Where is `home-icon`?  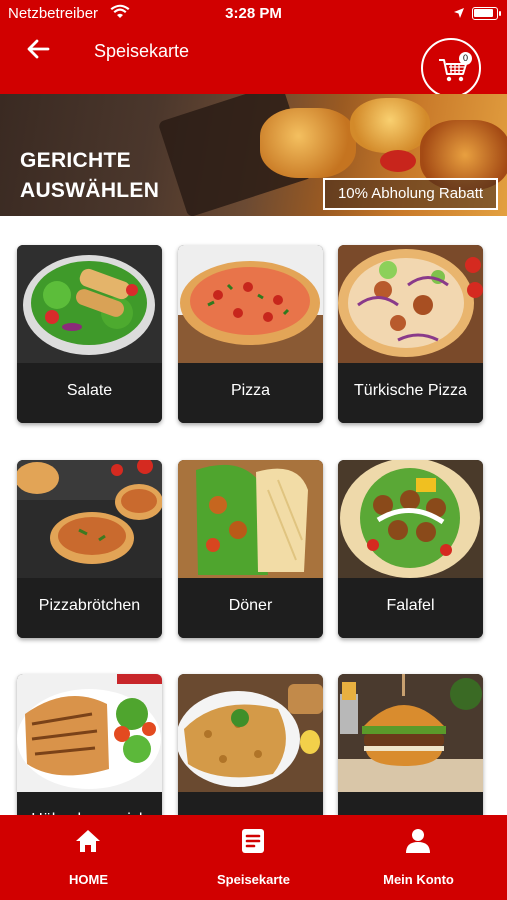
home-icon is located at coordinates (88, 841).